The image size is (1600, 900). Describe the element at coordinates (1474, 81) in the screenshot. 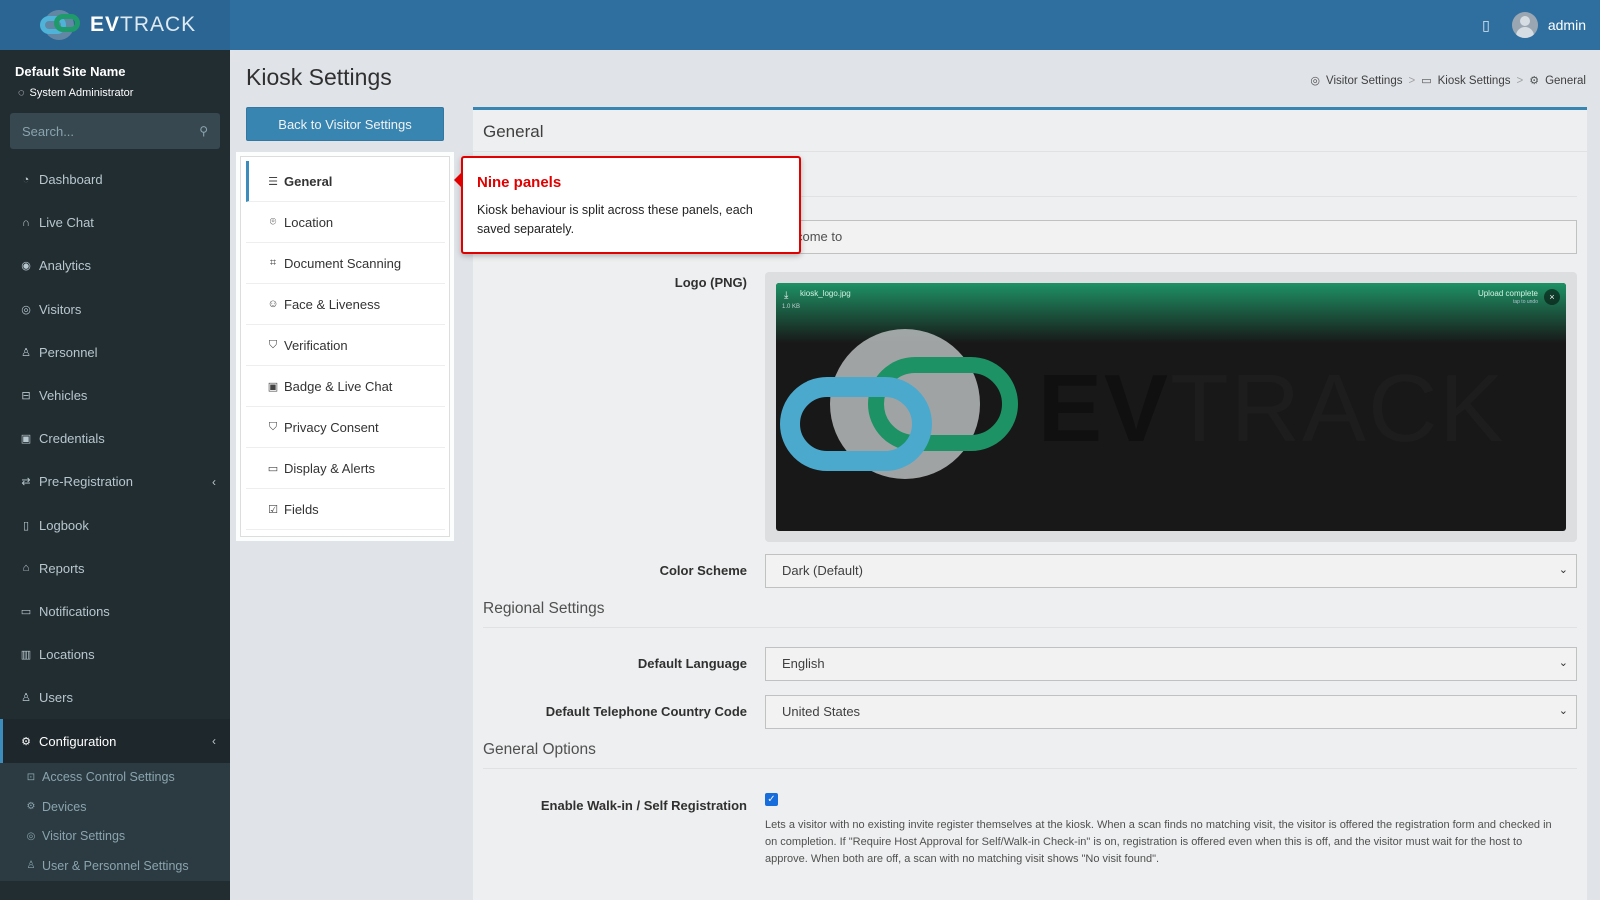

I see `breadcrumb-kiosk-settings: Kiosk Settings` at that location.